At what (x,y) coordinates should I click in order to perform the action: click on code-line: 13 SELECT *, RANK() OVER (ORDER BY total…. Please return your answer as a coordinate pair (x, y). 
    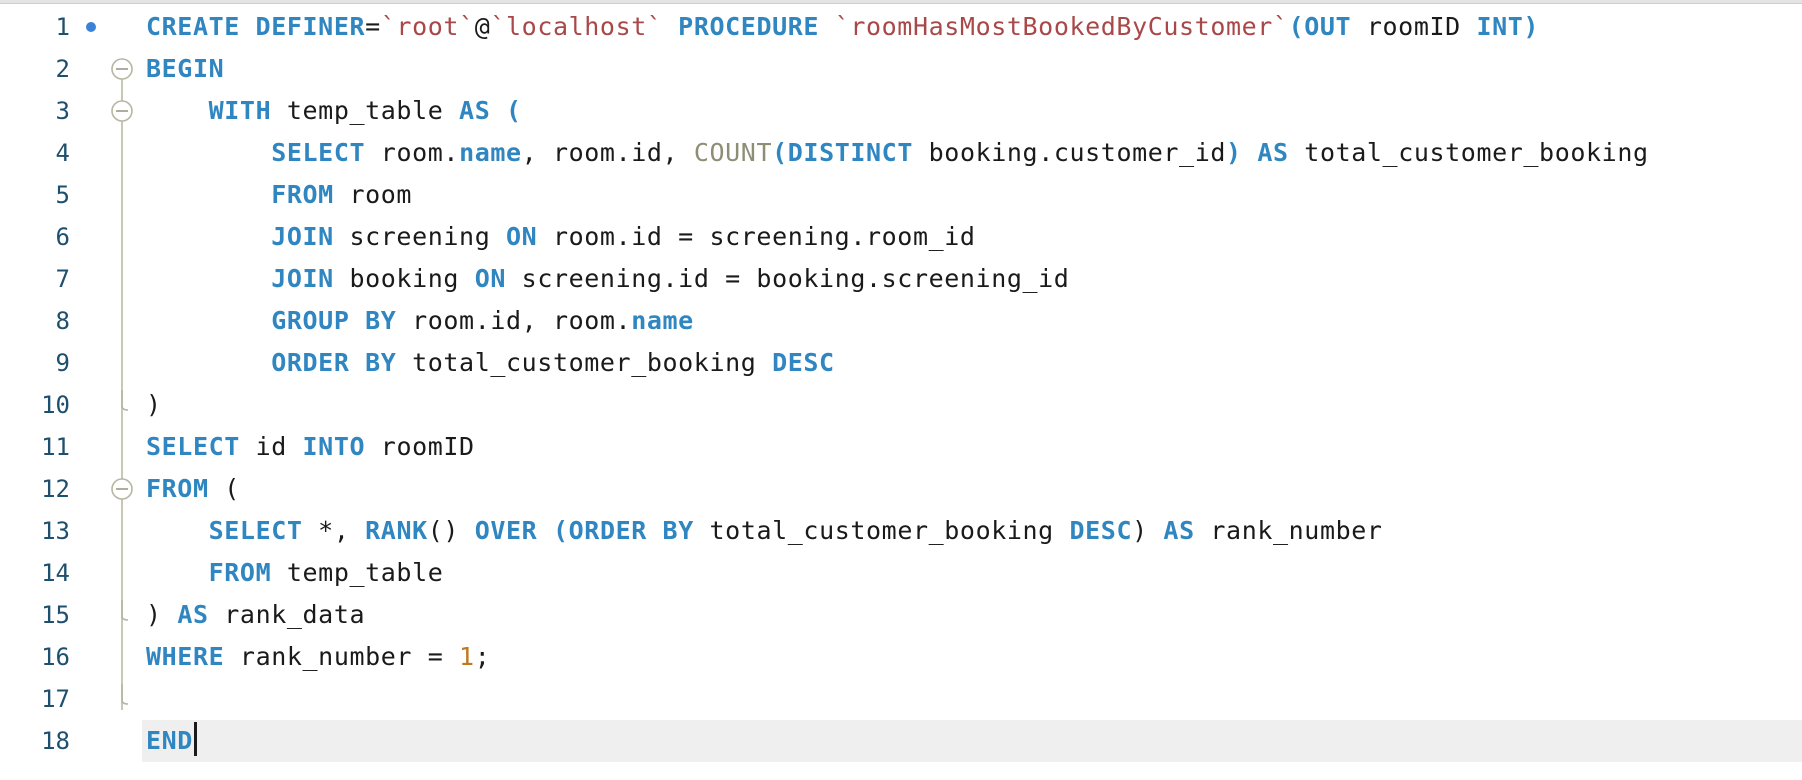
    Looking at the image, I should click on (901, 531).